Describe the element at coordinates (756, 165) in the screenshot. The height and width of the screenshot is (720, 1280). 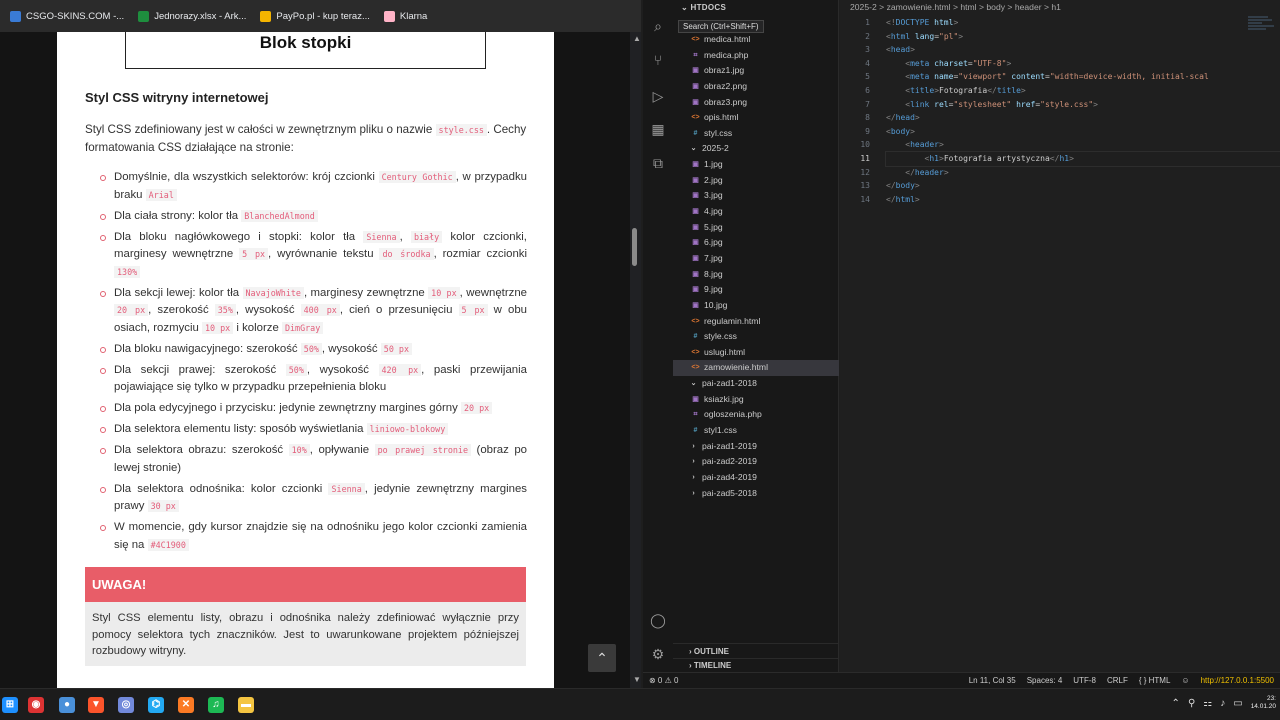
I see `tree-item: ▣ 1.jpg` at that location.